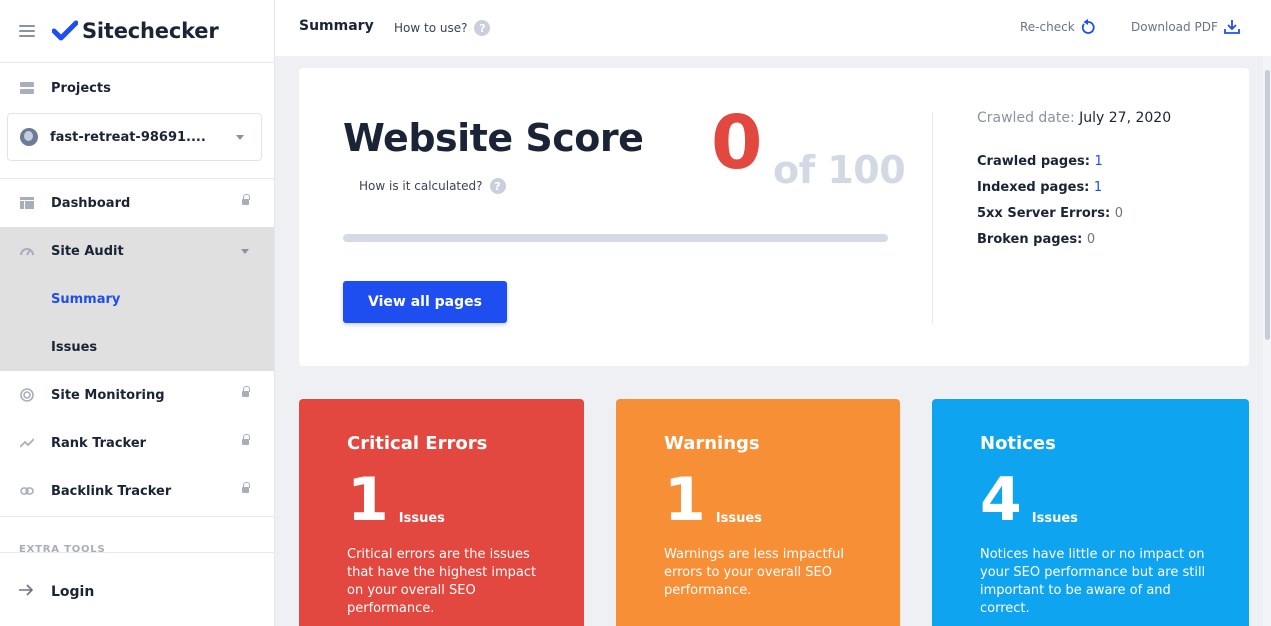 This screenshot has width=1271, height=626. What do you see at coordinates (493, 138) in the screenshot?
I see `website-score-title: Website Score` at bounding box center [493, 138].